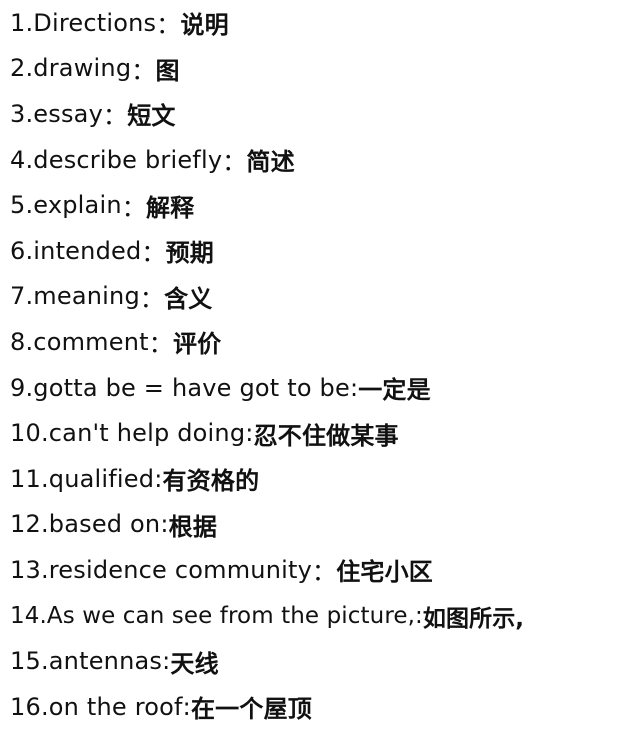  I want to click on meaning: 一定是, so click(394, 390).